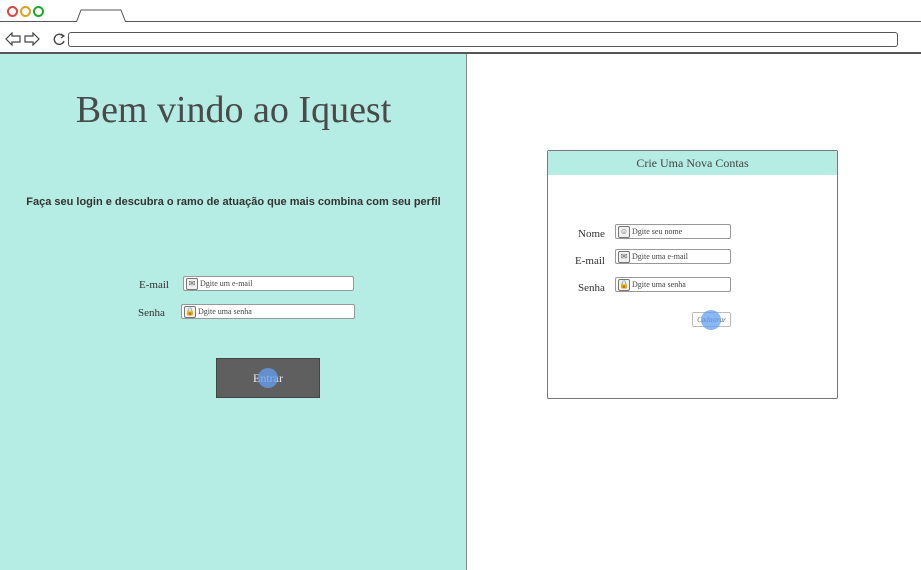 The width and height of the screenshot is (921, 570). I want to click on signup-password-label: Senha, so click(591, 288).